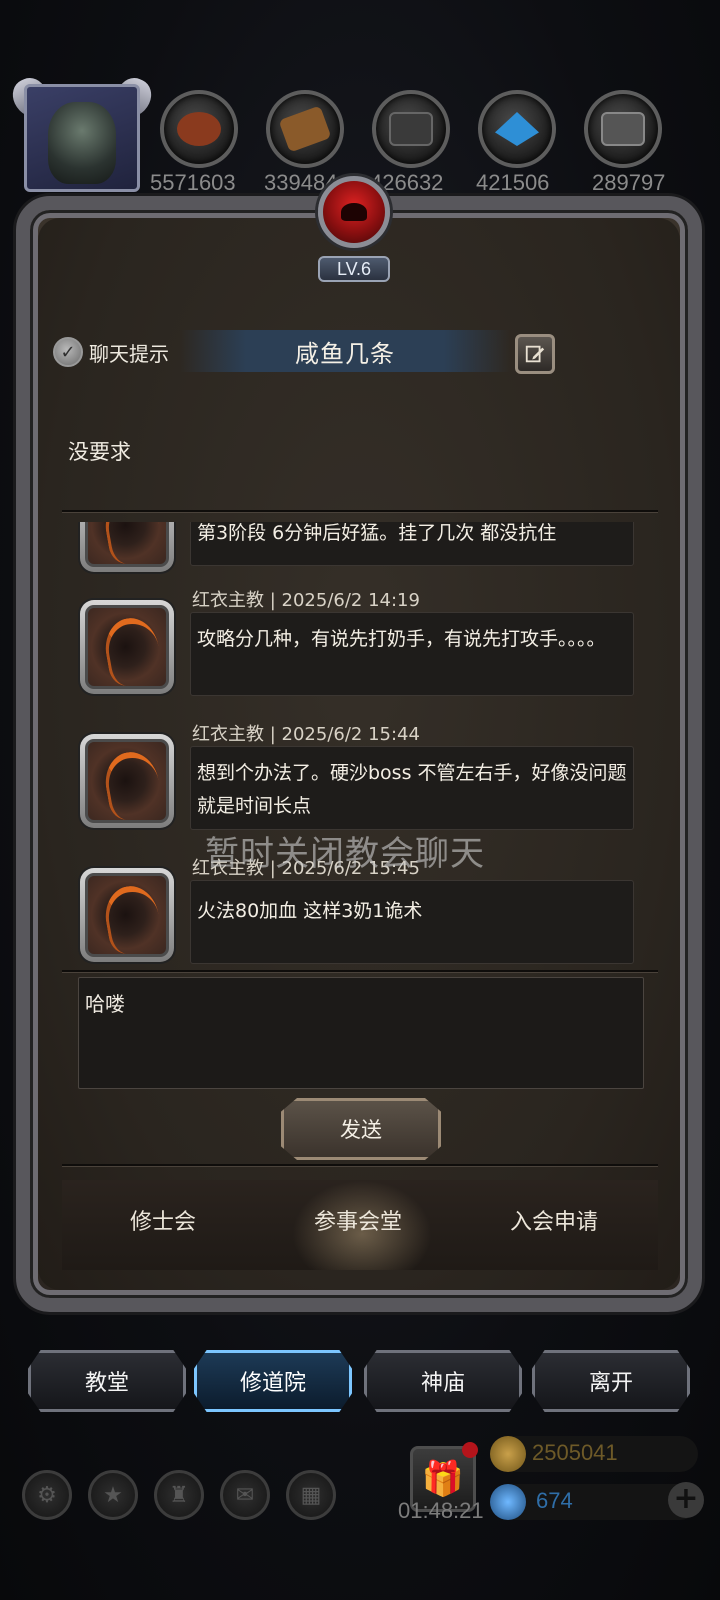 The image size is (720, 1600). What do you see at coordinates (107, 1381) in the screenshot?
I see `nav-church-button: 教堂` at bounding box center [107, 1381].